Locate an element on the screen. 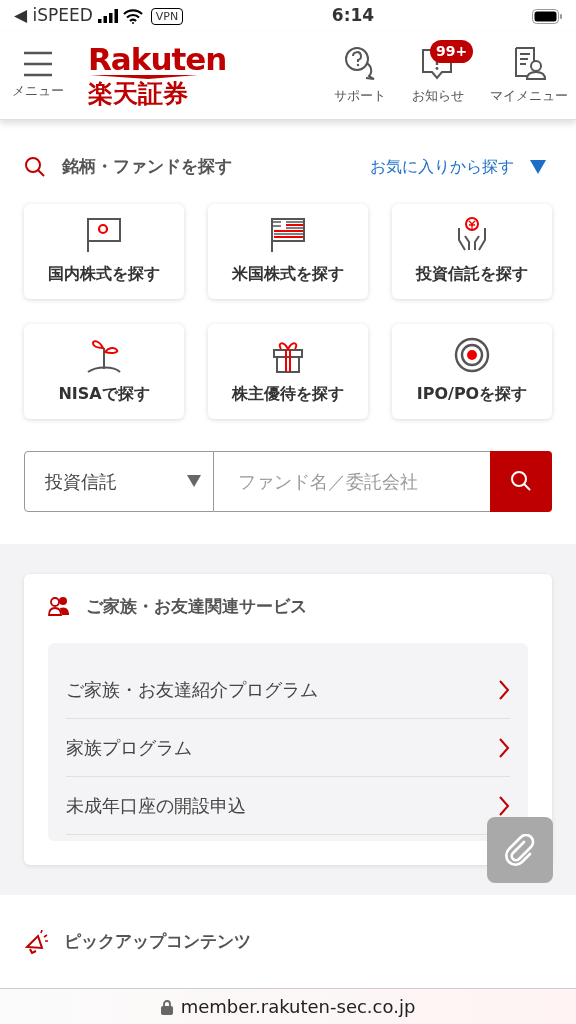  paperclip-button is located at coordinates (520, 850).